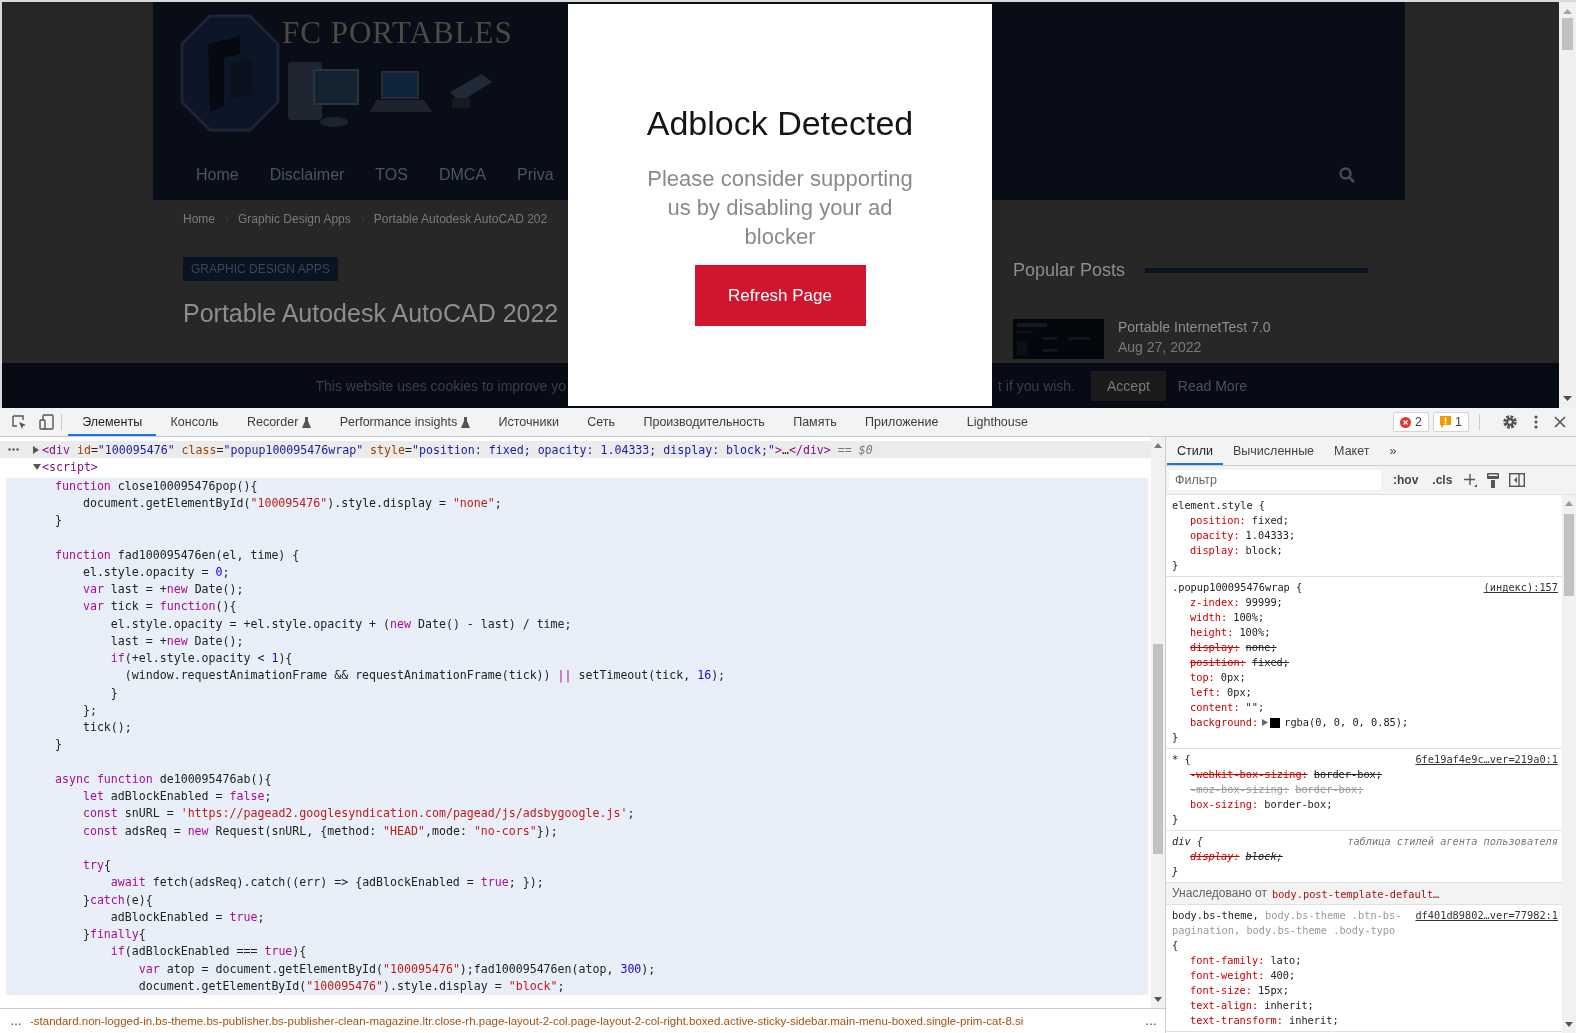  What do you see at coordinates (1536, 422) in the screenshot?
I see `more-options-icon` at bounding box center [1536, 422].